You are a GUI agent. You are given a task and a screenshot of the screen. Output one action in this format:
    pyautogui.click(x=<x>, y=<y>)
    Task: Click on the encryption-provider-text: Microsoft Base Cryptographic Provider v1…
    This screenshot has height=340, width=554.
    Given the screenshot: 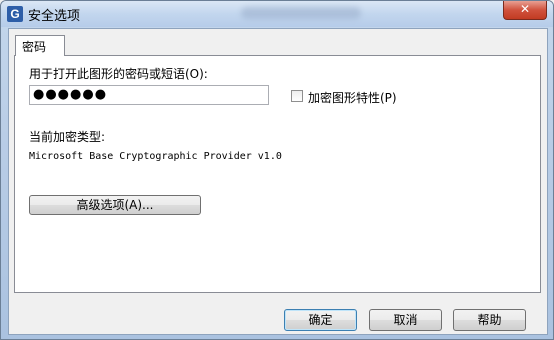 What is the action you would take?
    pyautogui.click(x=155, y=156)
    